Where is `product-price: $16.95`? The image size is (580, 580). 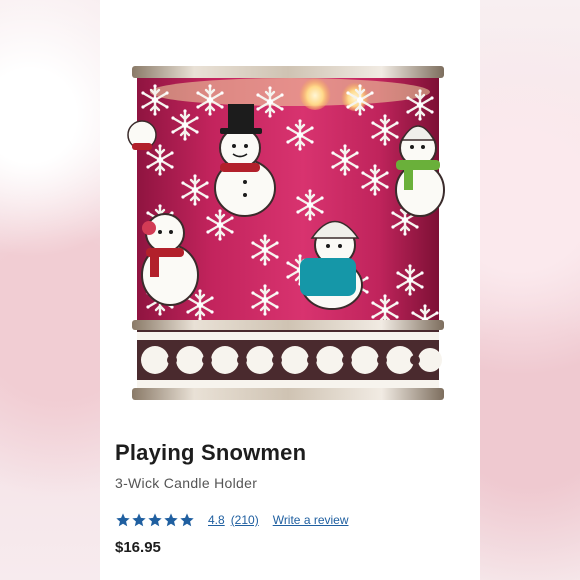 product-price: $16.95 is located at coordinates (138, 547).